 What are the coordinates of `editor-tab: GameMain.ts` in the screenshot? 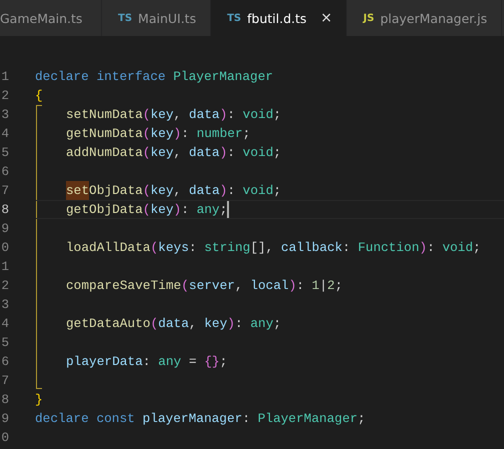 It's located at (51, 18).